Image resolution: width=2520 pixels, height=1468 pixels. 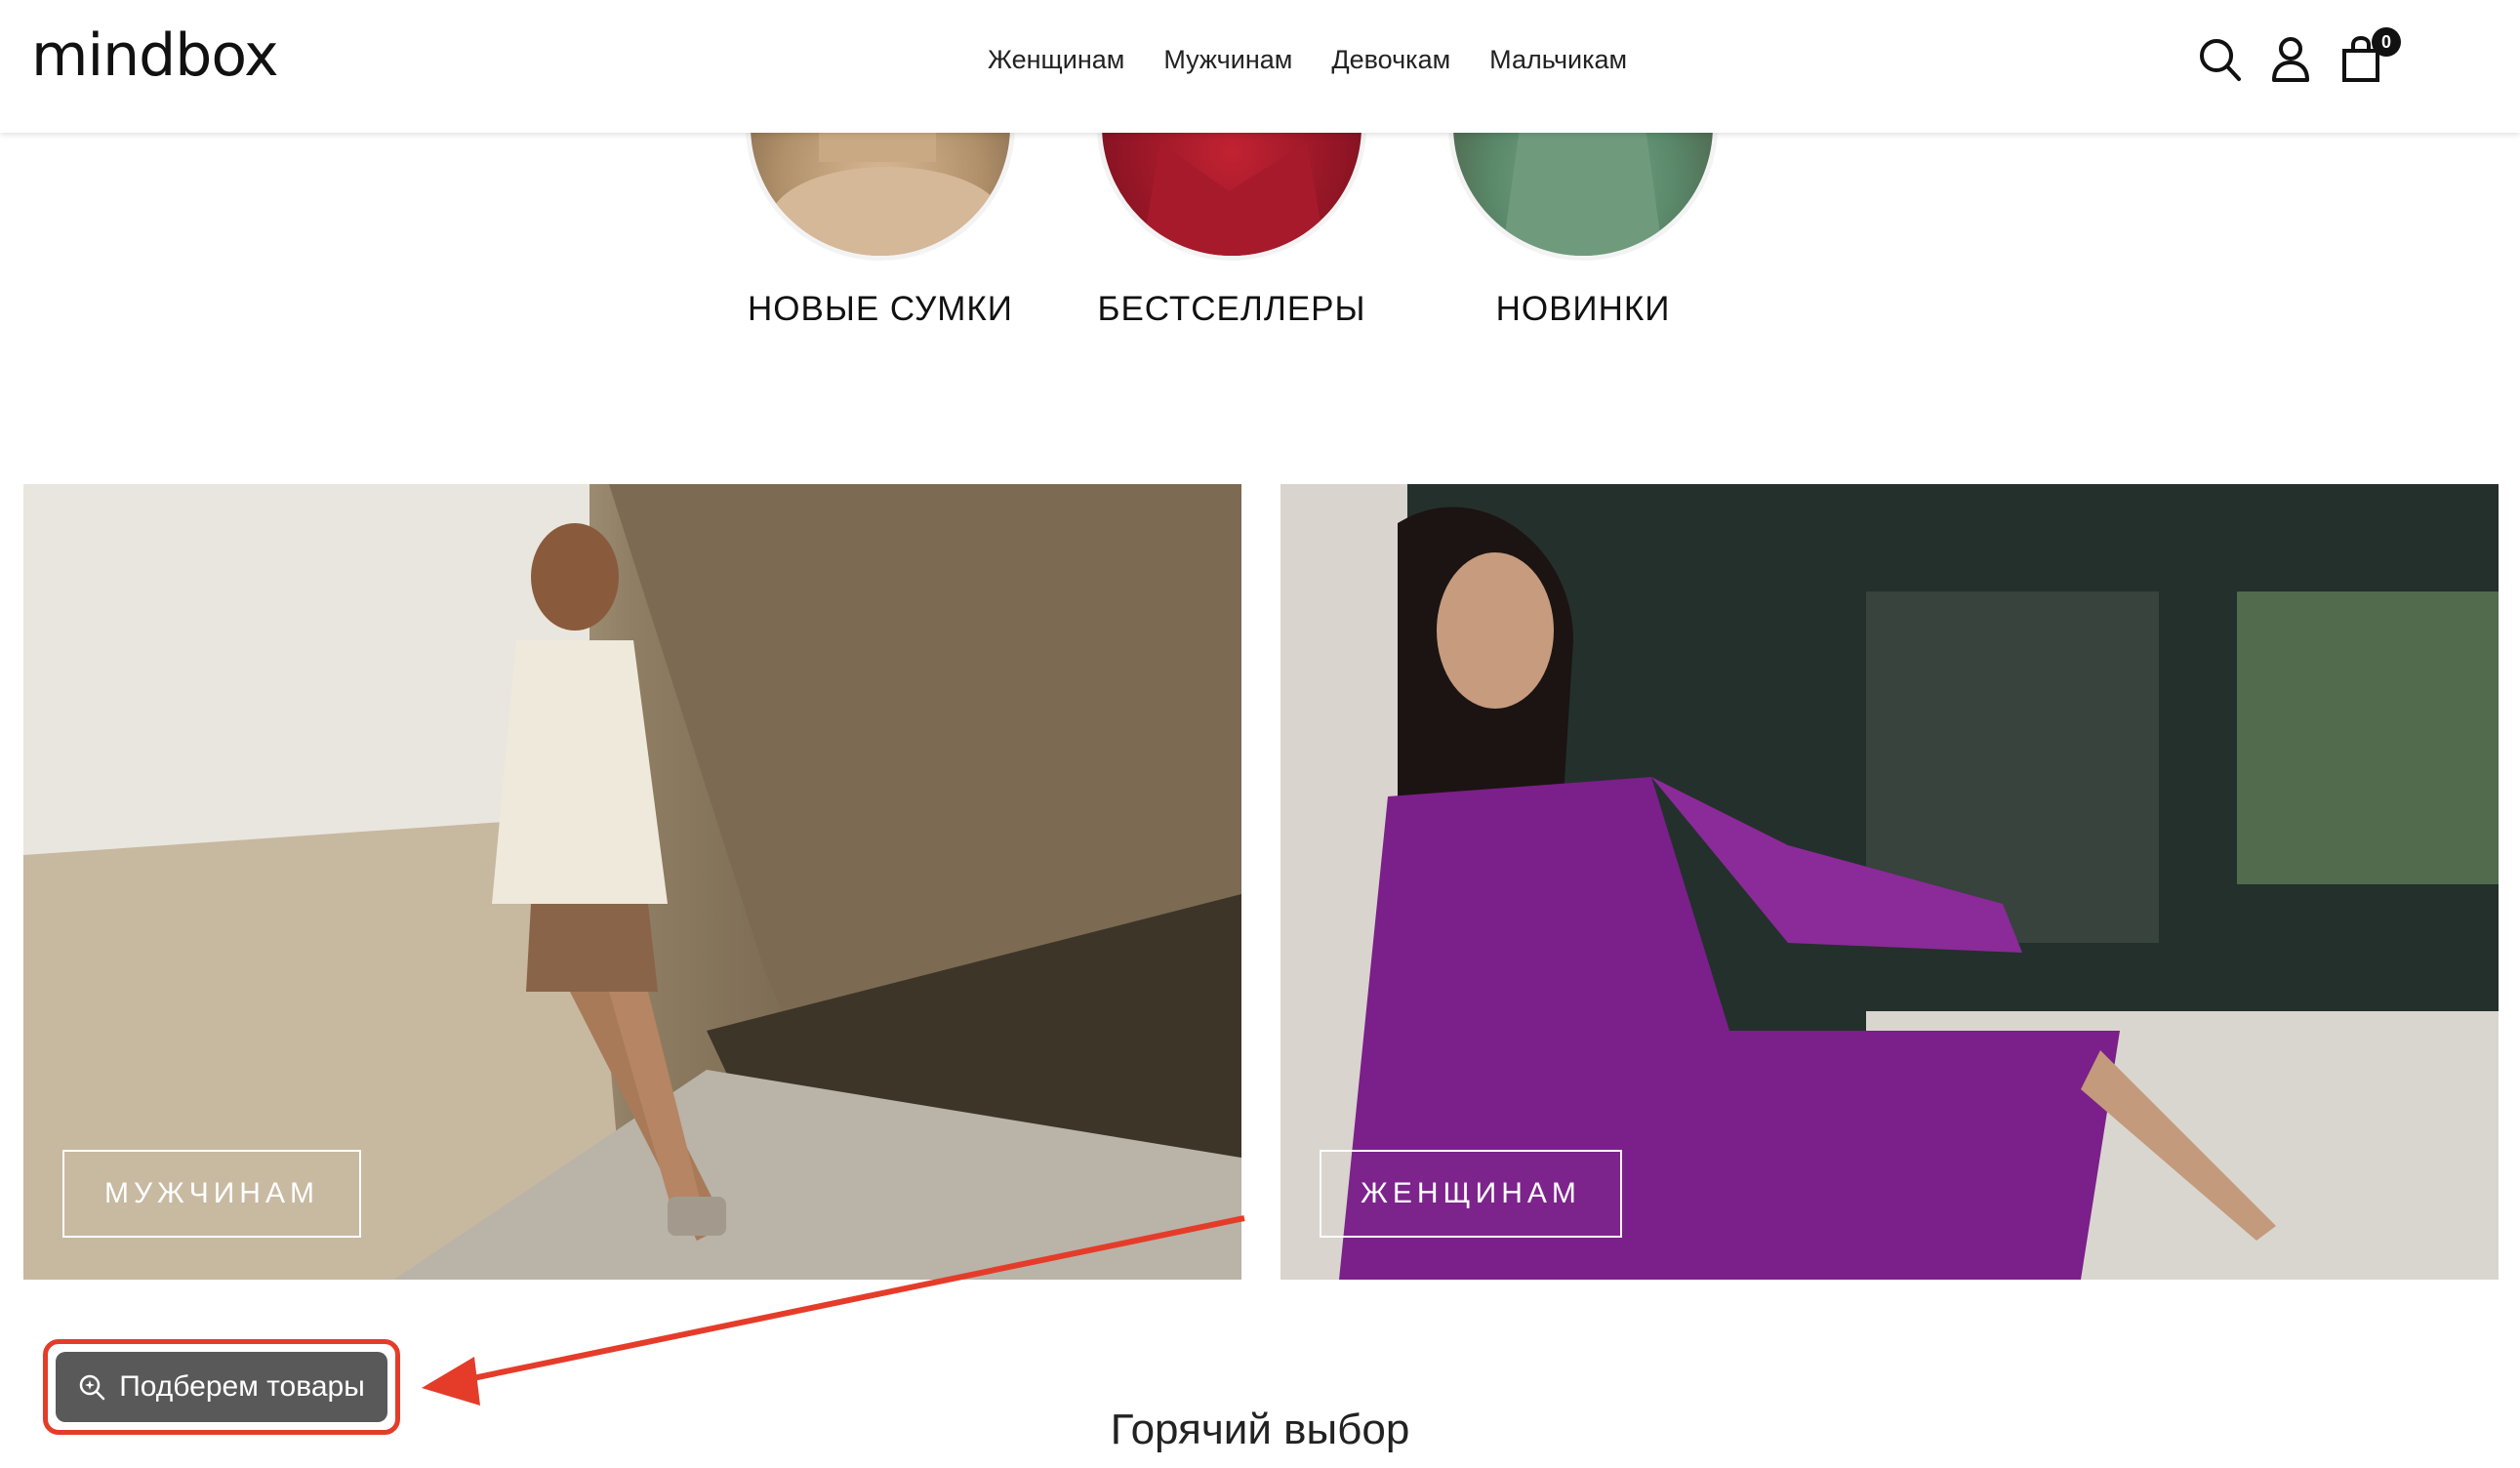 I want to click on main-nav: Женщинам Мужчинам Девочкам Мальчикам, so click(x=1307, y=60).